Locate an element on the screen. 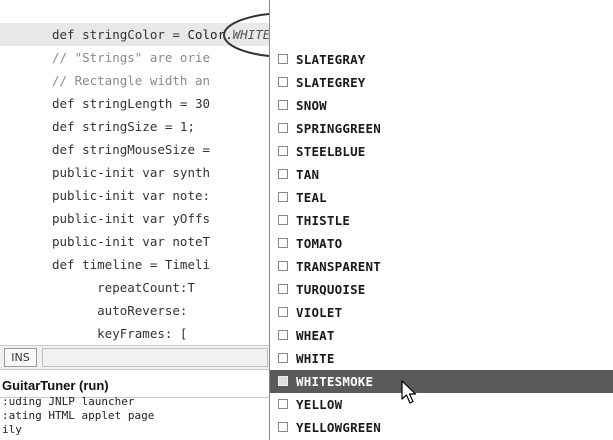 This screenshot has height=440, width=613. completion-item: WHITE is located at coordinates (441, 358).